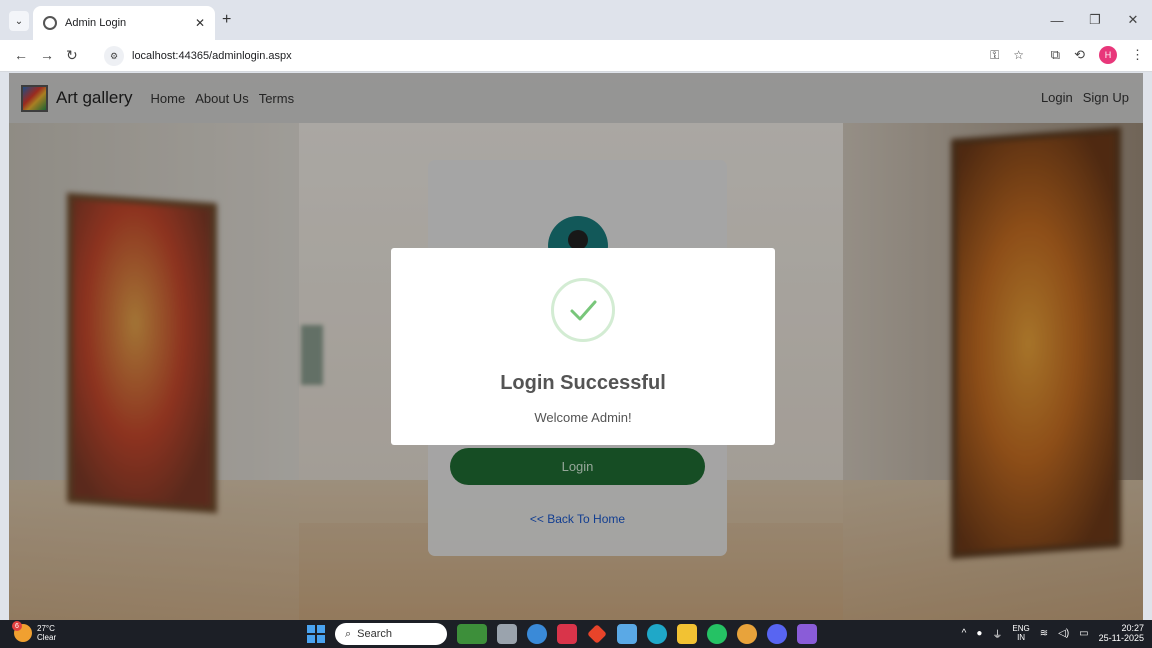  I want to click on tray-chevron-icon: ^, so click(964, 633).